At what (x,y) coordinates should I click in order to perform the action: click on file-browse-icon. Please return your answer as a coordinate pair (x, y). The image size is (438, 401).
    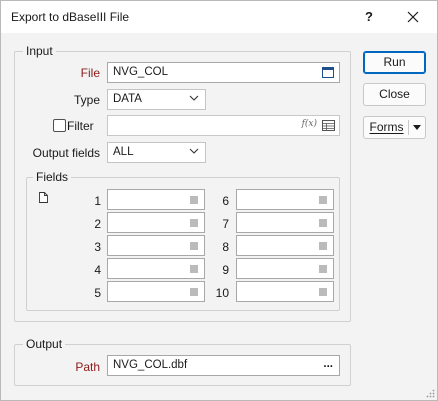
    Looking at the image, I should click on (328, 72).